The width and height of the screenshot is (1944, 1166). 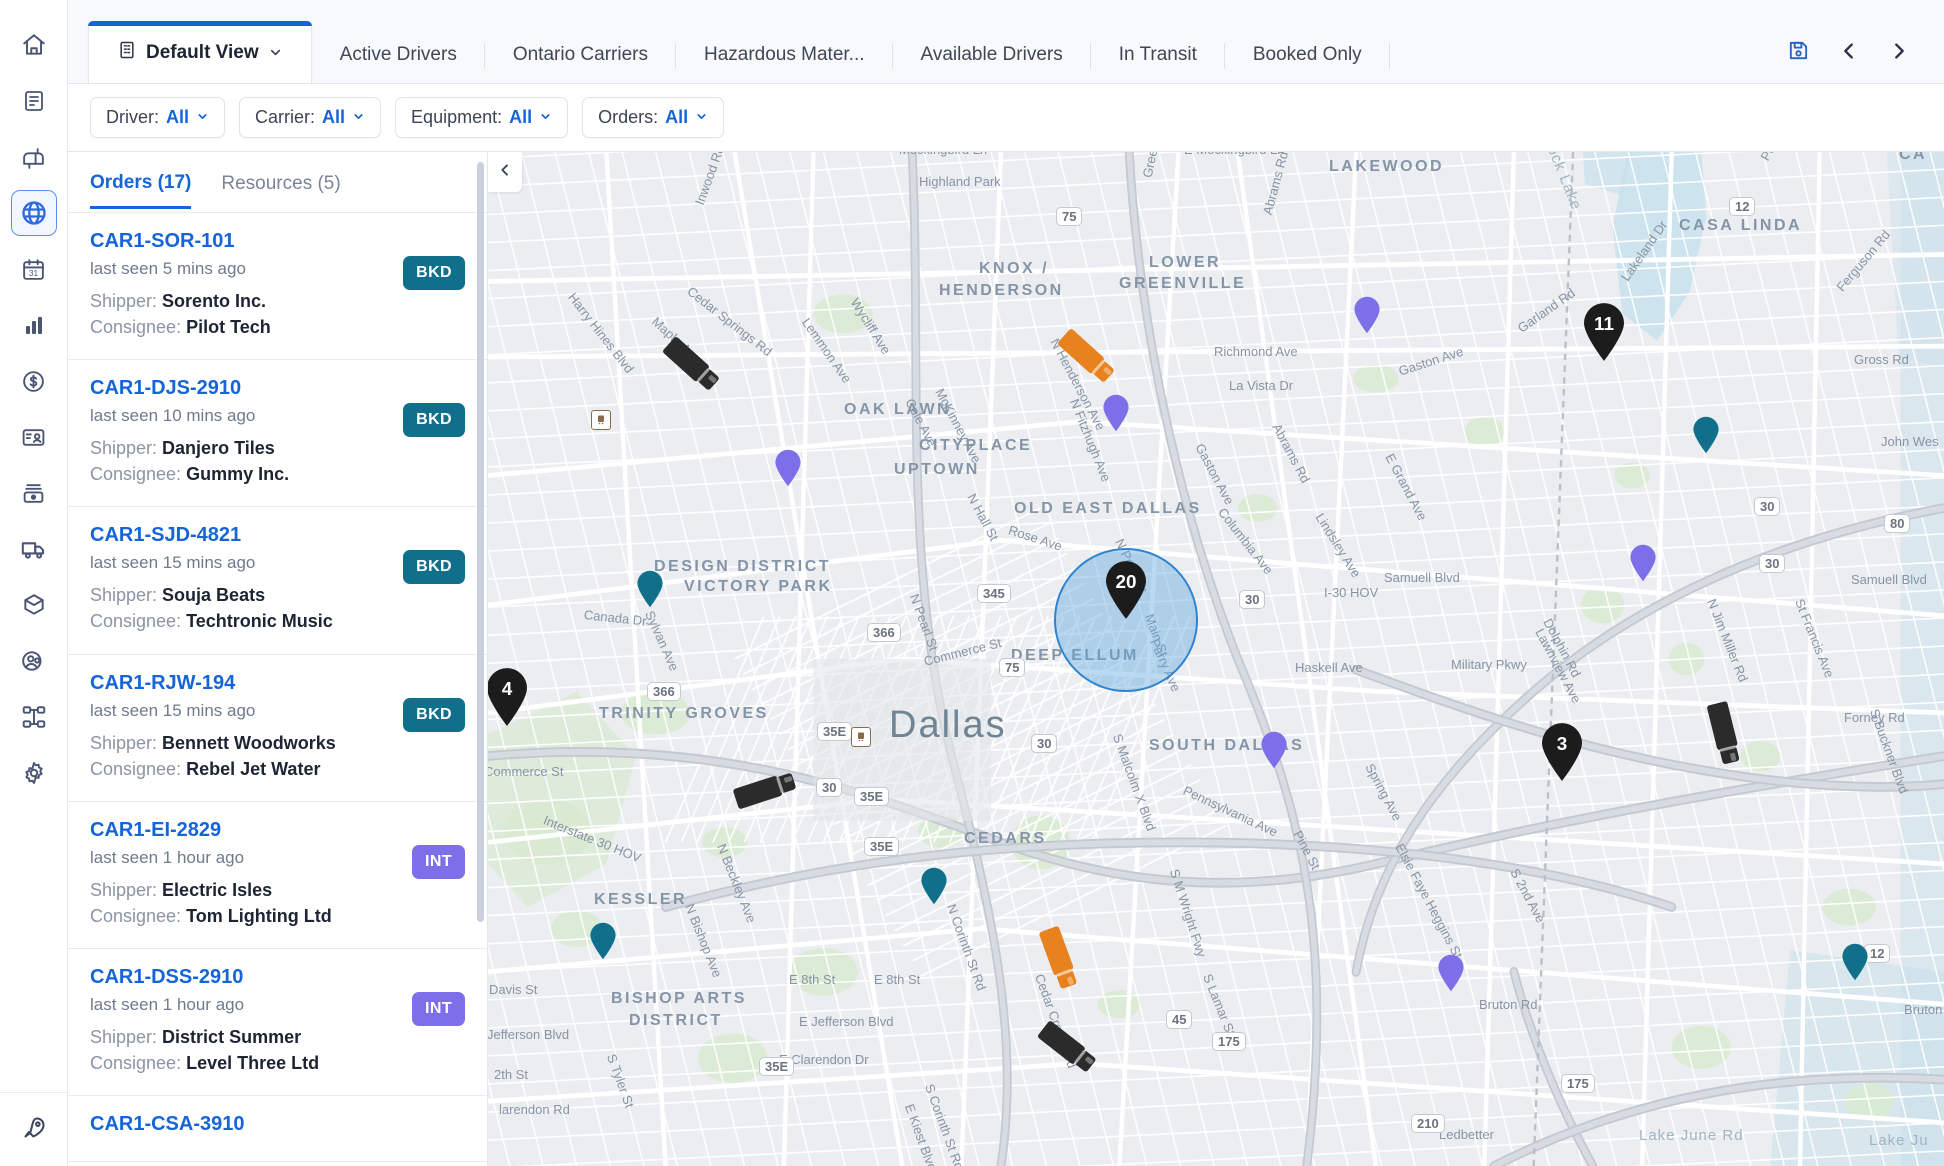 I want to click on map-cluster-pin: 3, so click(x=1562, y=752).